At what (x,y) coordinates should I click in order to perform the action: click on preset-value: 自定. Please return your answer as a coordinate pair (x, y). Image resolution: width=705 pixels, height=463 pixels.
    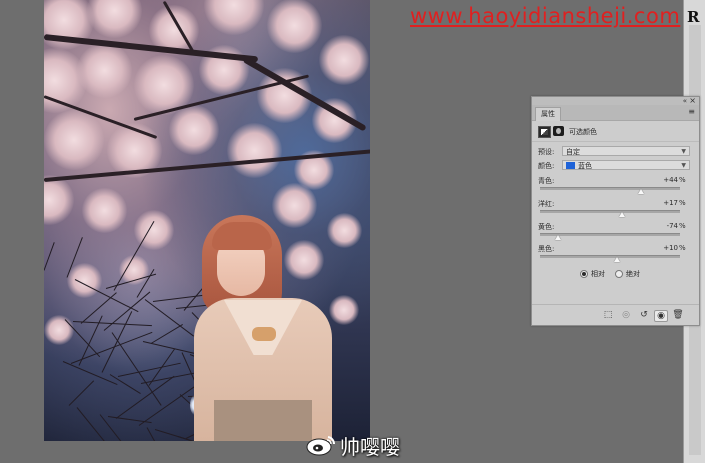
    Looking at the image, I should click on (573, 152).